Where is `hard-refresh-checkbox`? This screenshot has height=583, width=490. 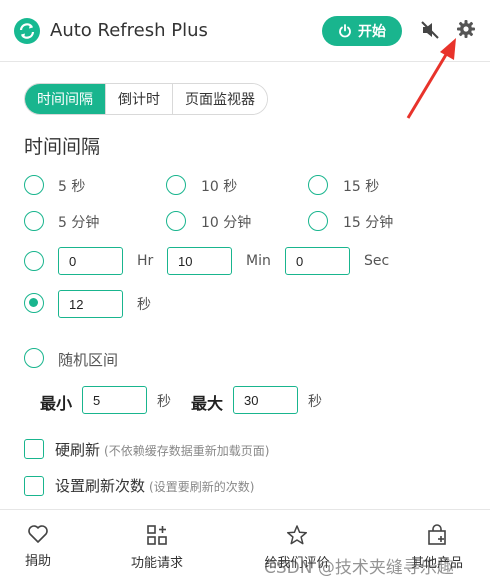
hard-refresh-checkbox is located at coordinates (34, 449).